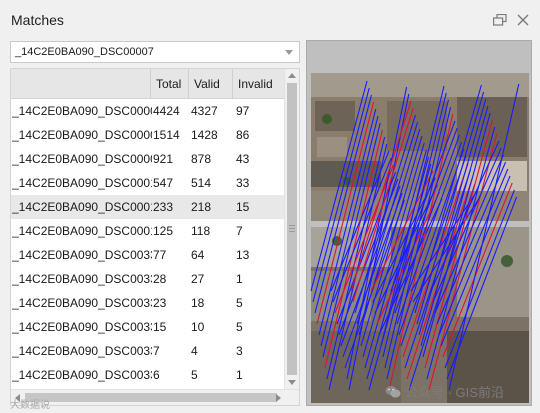 The width and height of the screenshot is (540, 413). Describe the element at coordinates (210, 84) in the screenshot. I see `column-header-valid: Valid` at that location.